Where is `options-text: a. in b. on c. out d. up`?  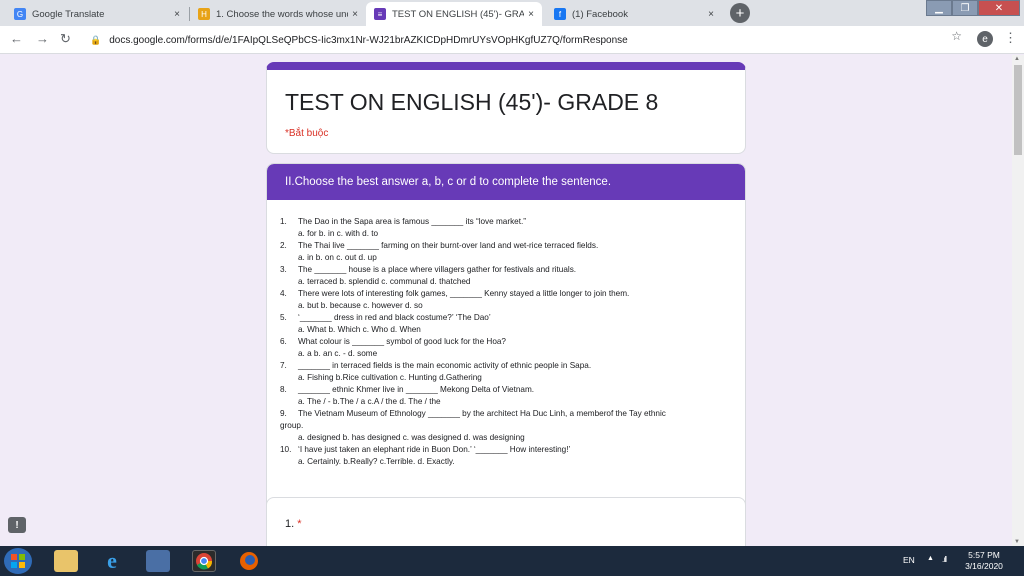 options-text: a. in b. on c. out d. up is located at coordinates (337, 257).